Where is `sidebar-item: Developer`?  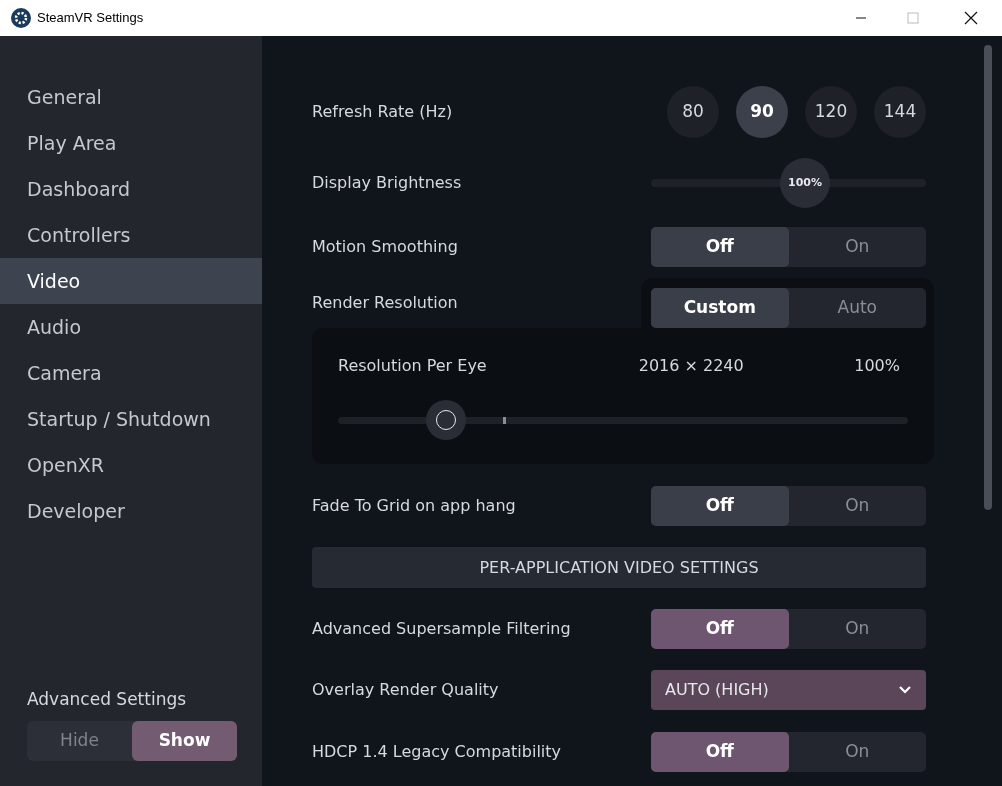 sidebar-item: Developer is located at coordinates (131, 511).